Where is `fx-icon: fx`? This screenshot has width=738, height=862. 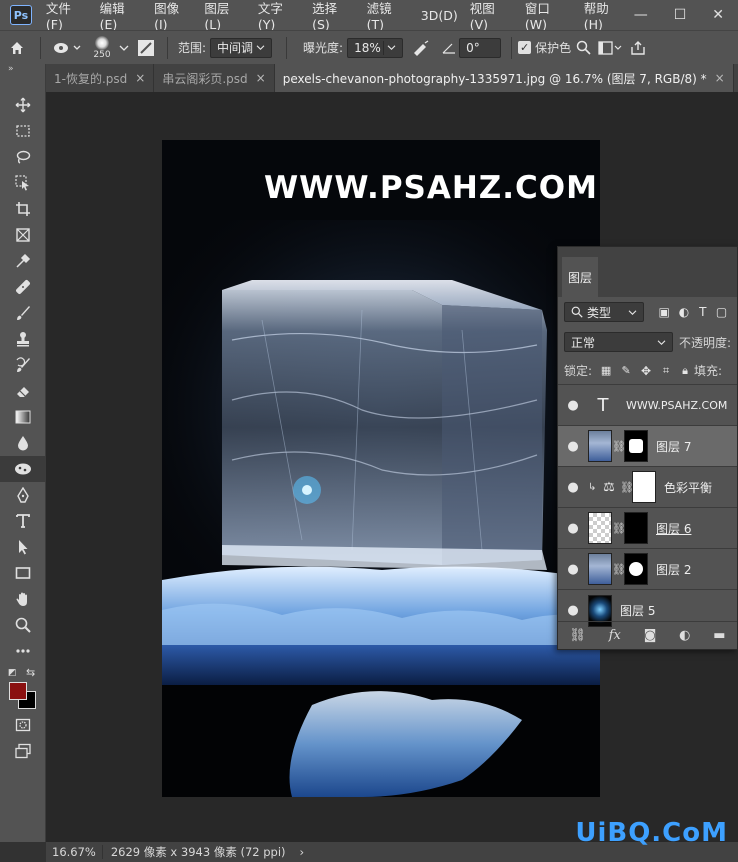
fx-icon: fx is located at coordinates (615, 635).